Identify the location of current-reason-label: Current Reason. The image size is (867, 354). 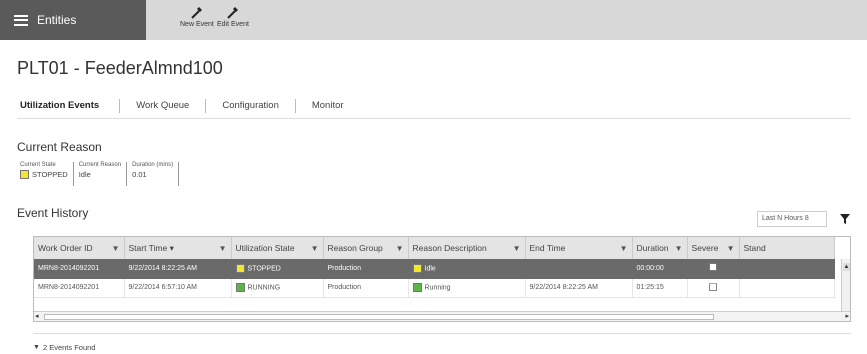
(100, 165).